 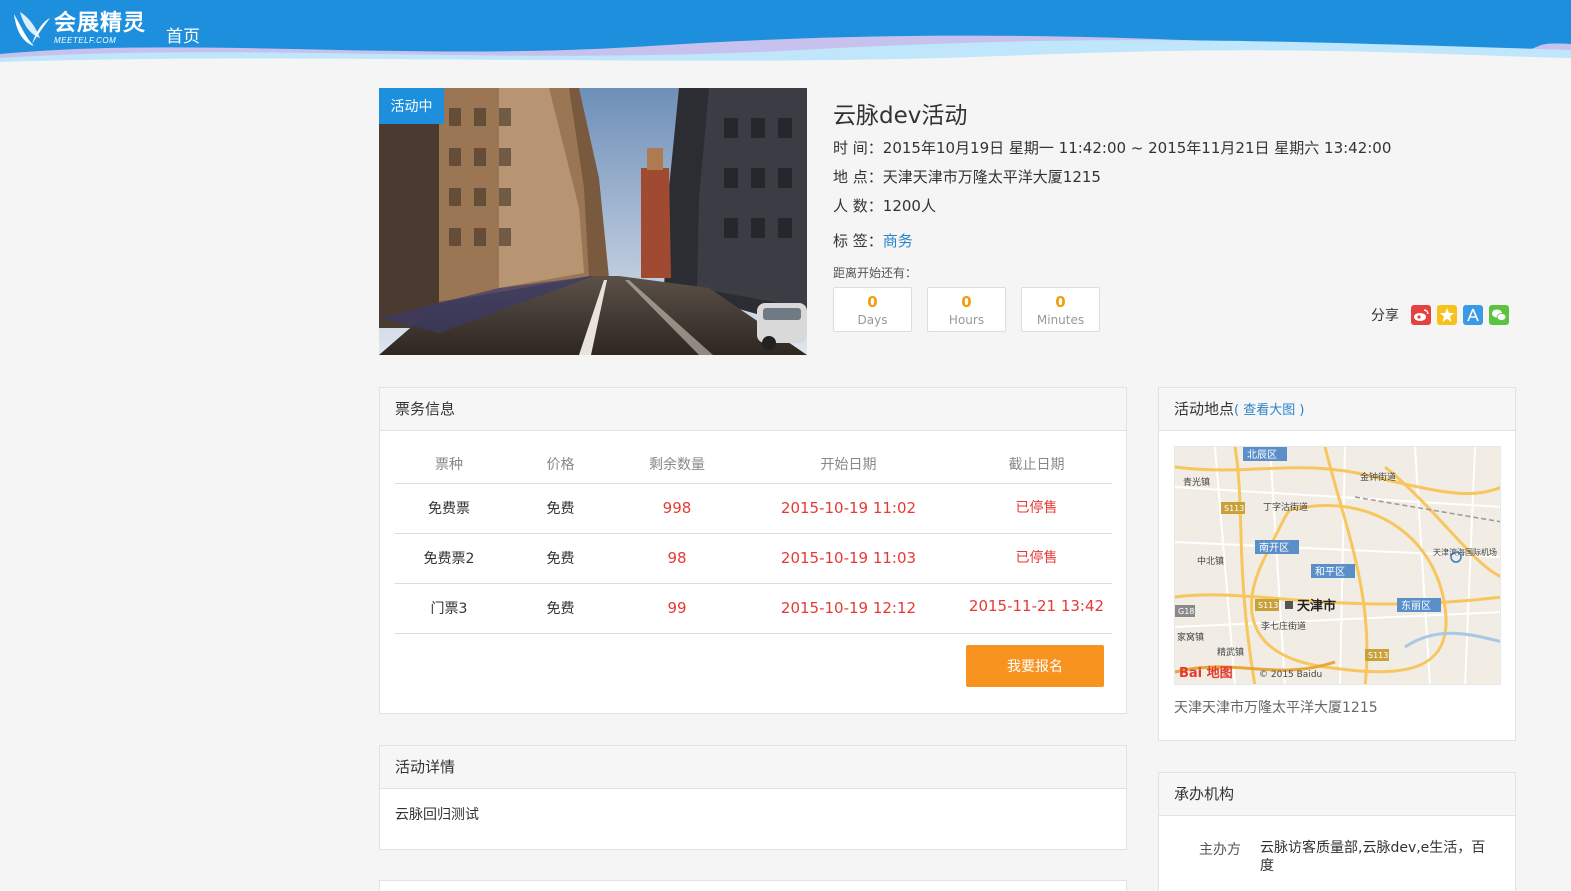 What do you see at coordinates (991, 177) in the screenshot?
I see `event-place-value: 天津天津市万隆太平洋大厦1215` at bounding box center [991, 177].